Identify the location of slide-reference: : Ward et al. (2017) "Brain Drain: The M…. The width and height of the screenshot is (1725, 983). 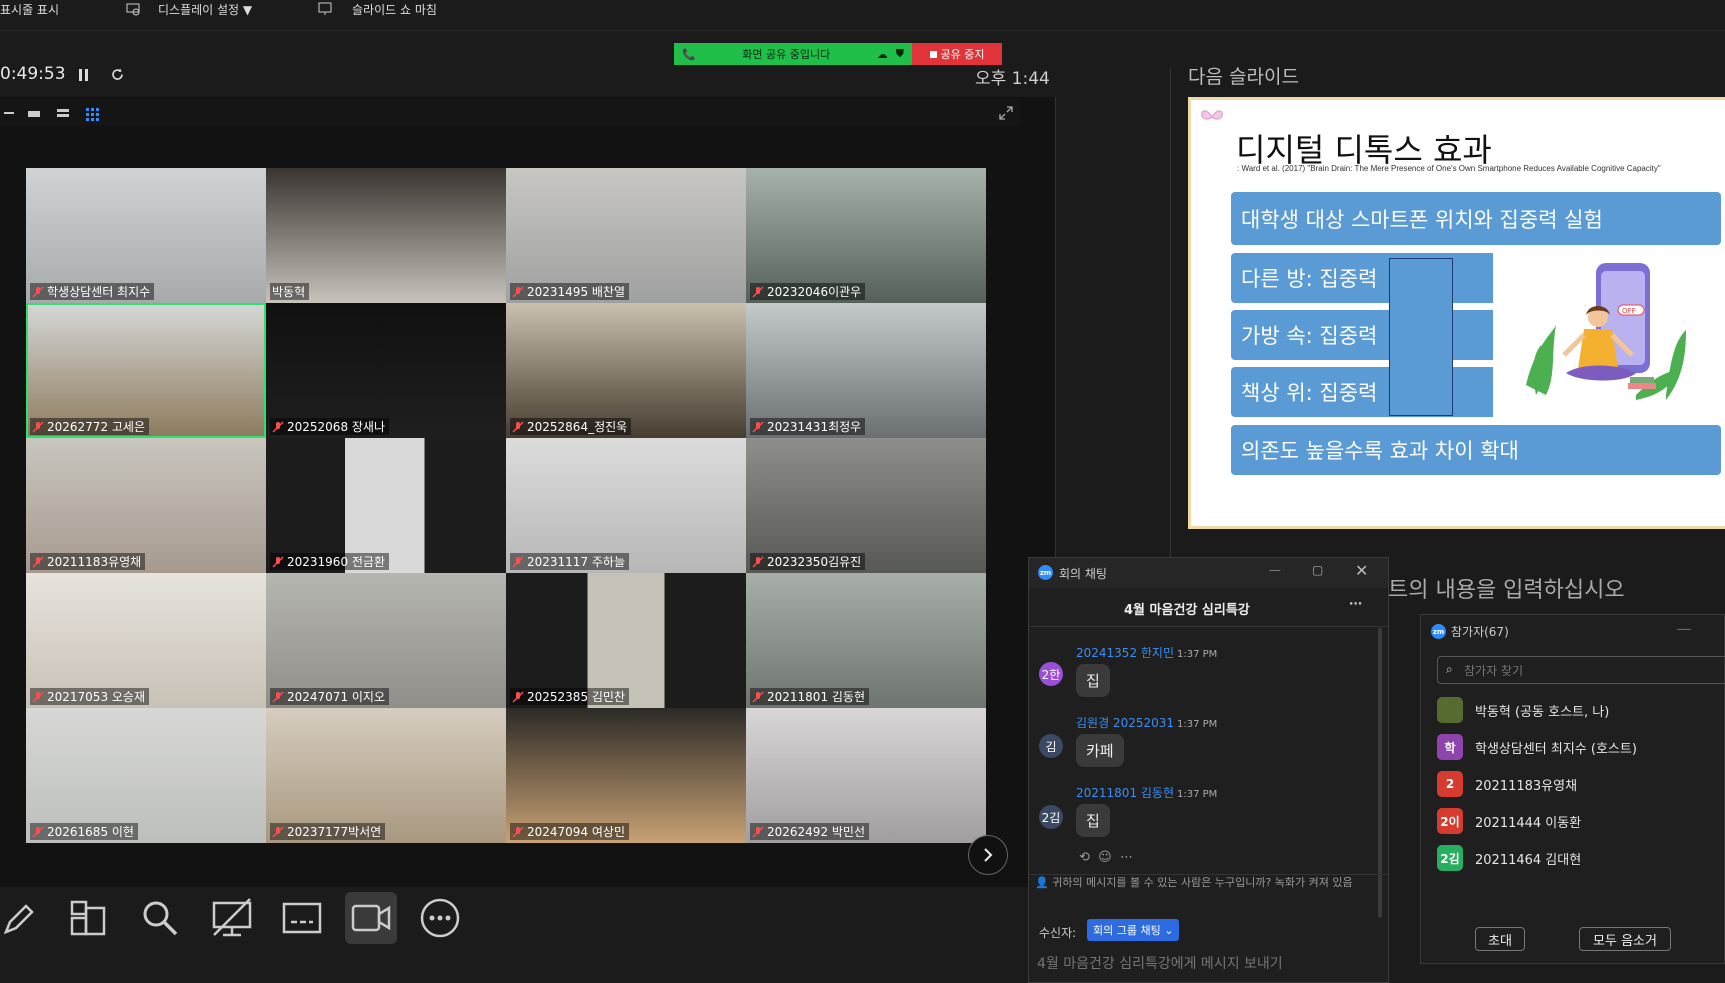
(1449, 168).